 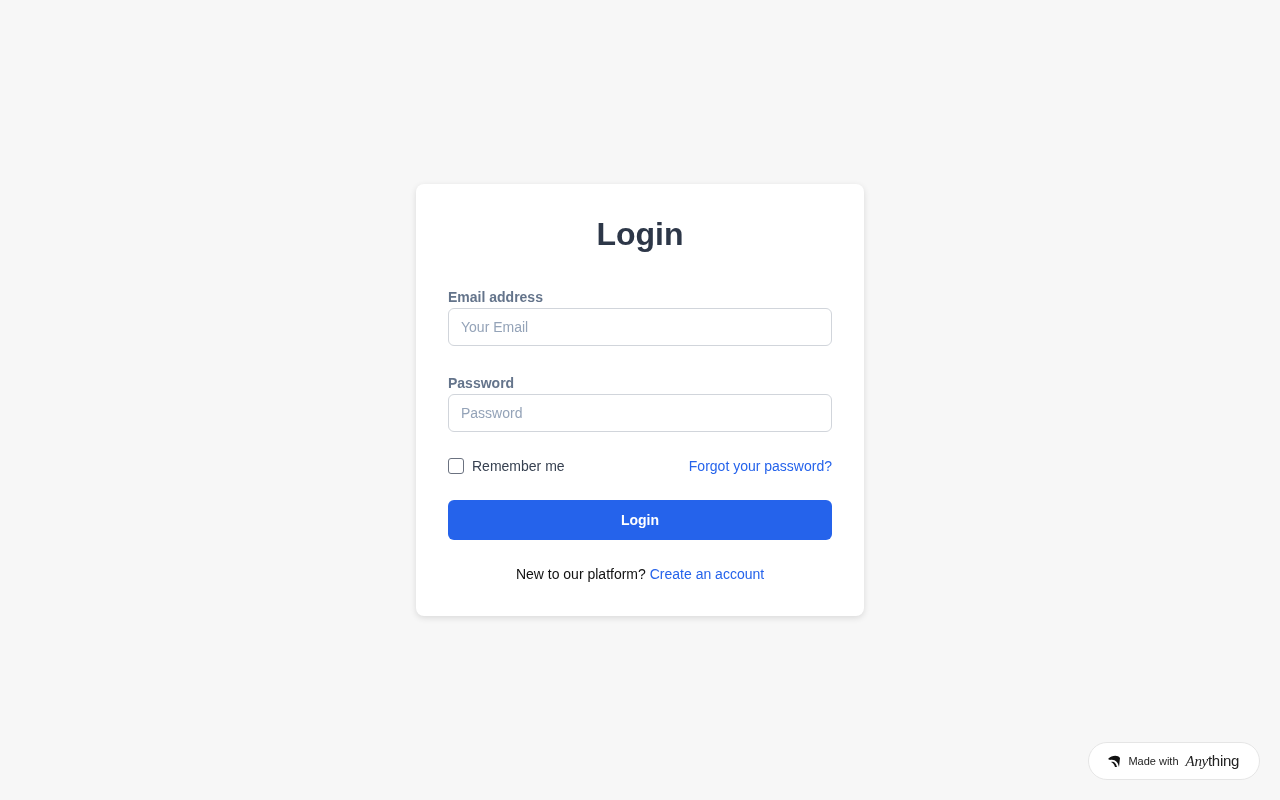 I want to click on logo-icon, so click(x=1114, y=761).